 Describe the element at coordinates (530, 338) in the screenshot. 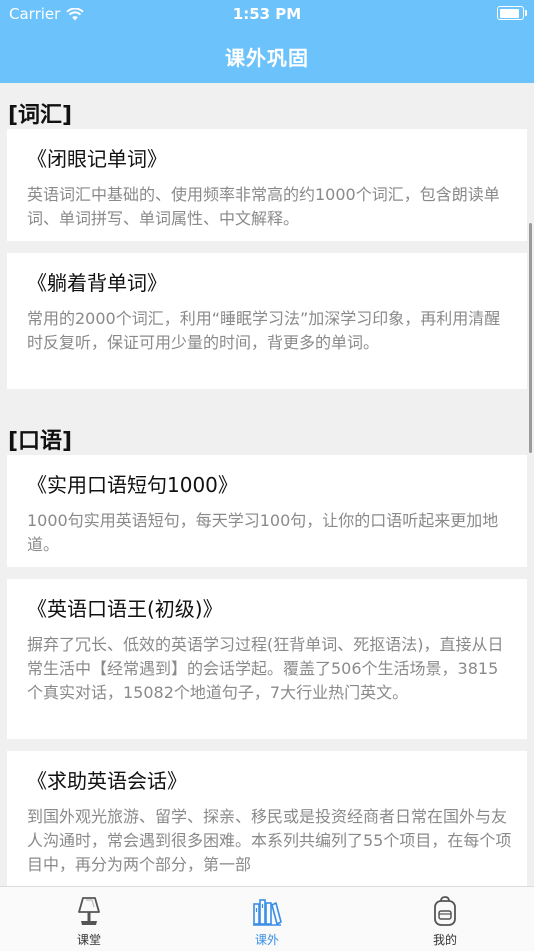

I see `scrollbar` at that location.